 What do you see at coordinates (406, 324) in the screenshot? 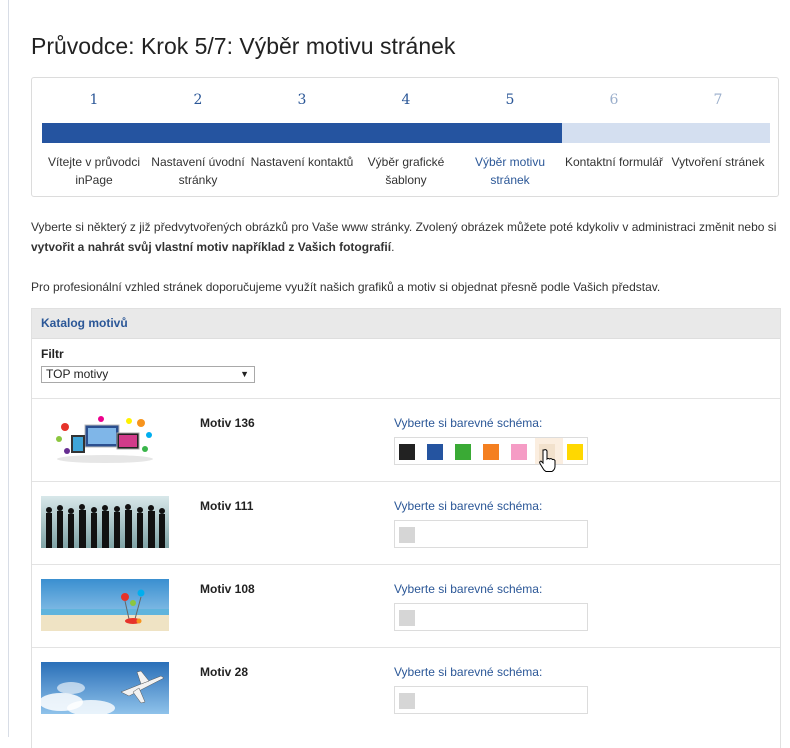
I see `catalog-header: Katalog motivů` at bounding box center [406, 324].